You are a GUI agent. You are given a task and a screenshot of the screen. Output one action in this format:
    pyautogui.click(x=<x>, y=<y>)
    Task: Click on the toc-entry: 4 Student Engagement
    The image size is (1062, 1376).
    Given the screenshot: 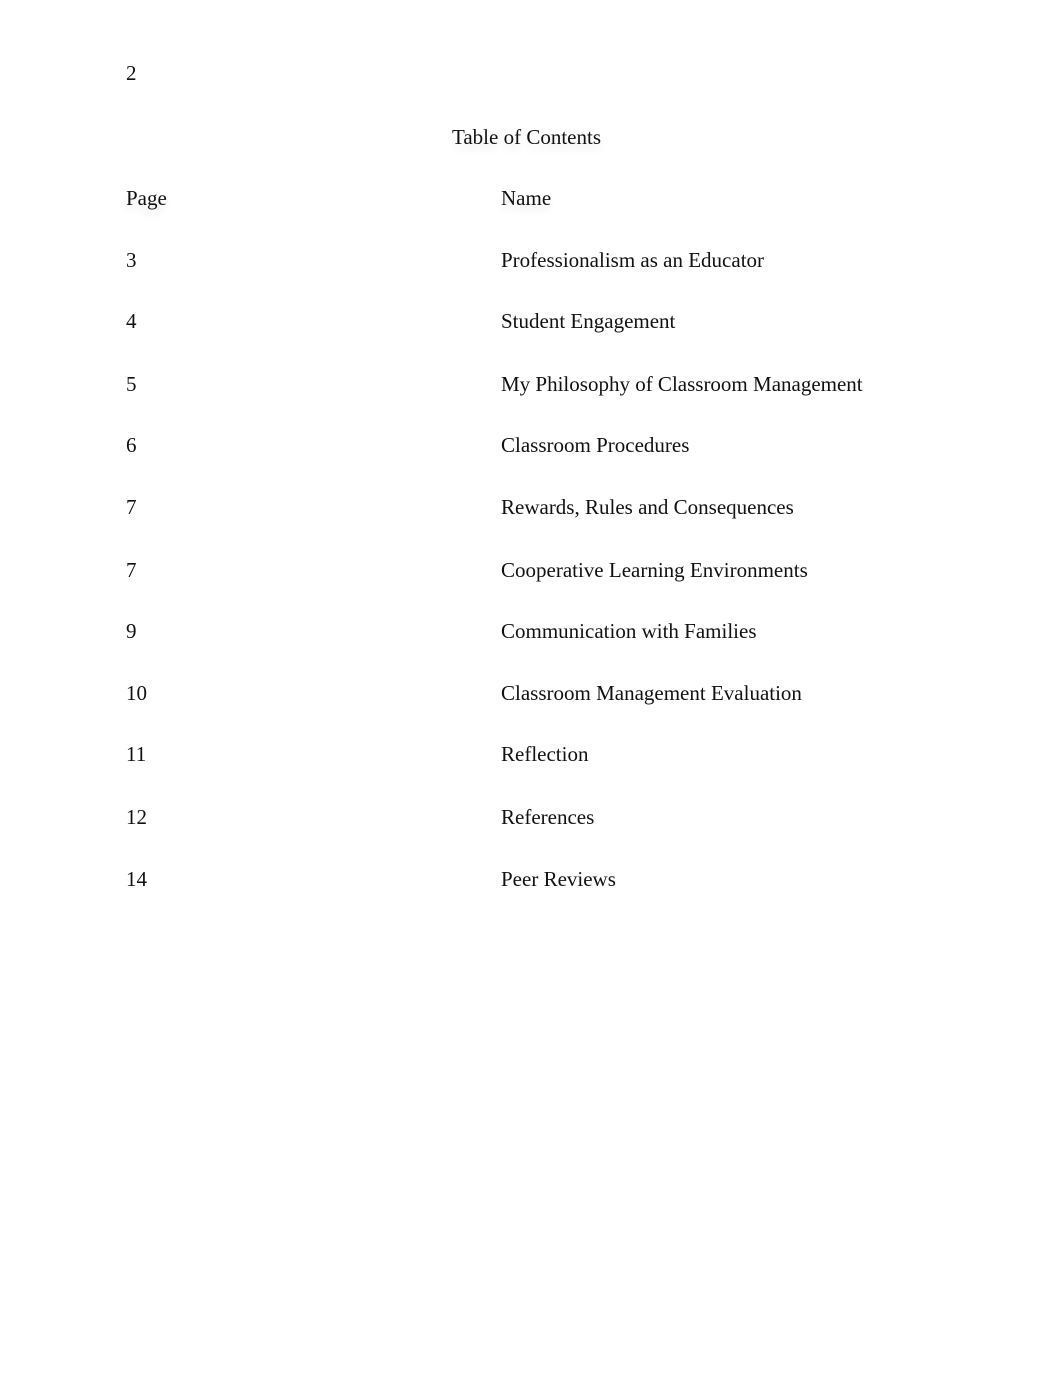 What is the action you would take?
    pyautogui.click(x=531, y=321)
    